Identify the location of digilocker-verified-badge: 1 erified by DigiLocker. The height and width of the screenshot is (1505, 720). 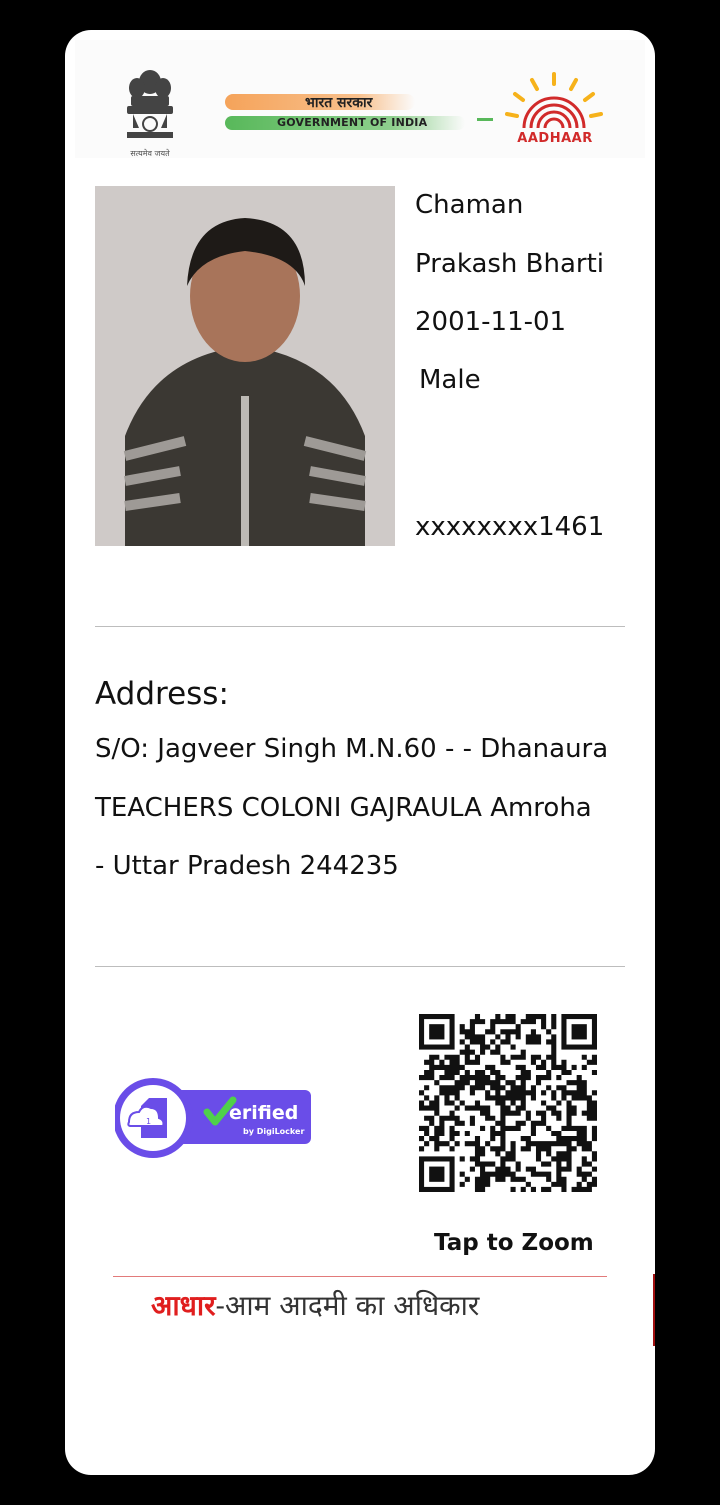
(215, 1118).